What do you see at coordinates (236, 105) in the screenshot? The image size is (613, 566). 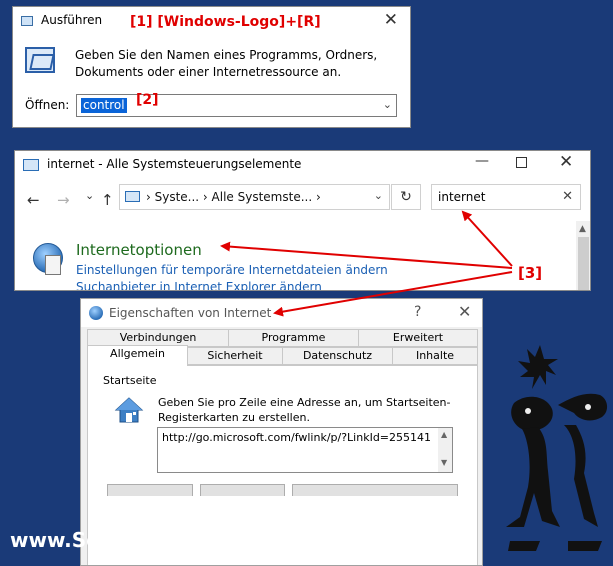 I see `open-combobox: control ⌄` at bounding box center [236, 105].